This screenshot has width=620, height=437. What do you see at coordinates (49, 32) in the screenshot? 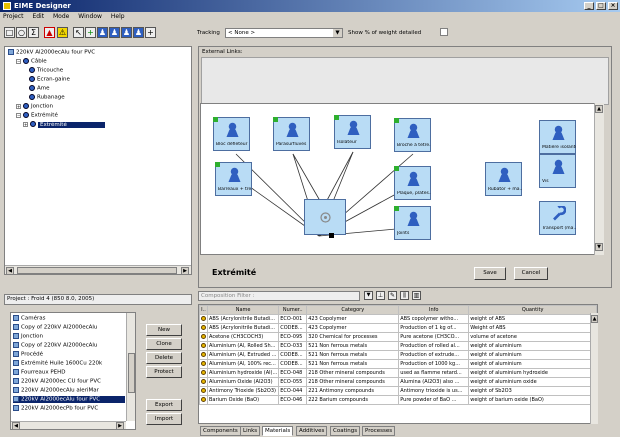
I see `alert-icon: ▲` at bounding box center [49, 32].